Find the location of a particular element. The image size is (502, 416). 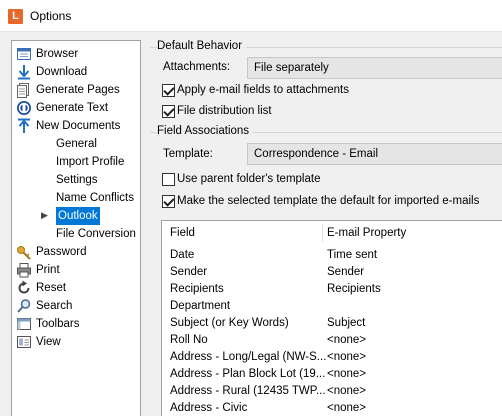

toolbars-icon is located at coordinates (24, 324).